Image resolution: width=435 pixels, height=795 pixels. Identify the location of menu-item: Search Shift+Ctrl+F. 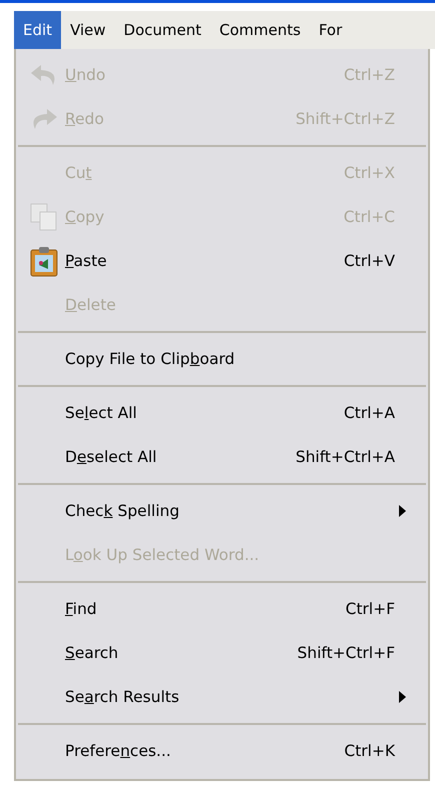
(222, 653).